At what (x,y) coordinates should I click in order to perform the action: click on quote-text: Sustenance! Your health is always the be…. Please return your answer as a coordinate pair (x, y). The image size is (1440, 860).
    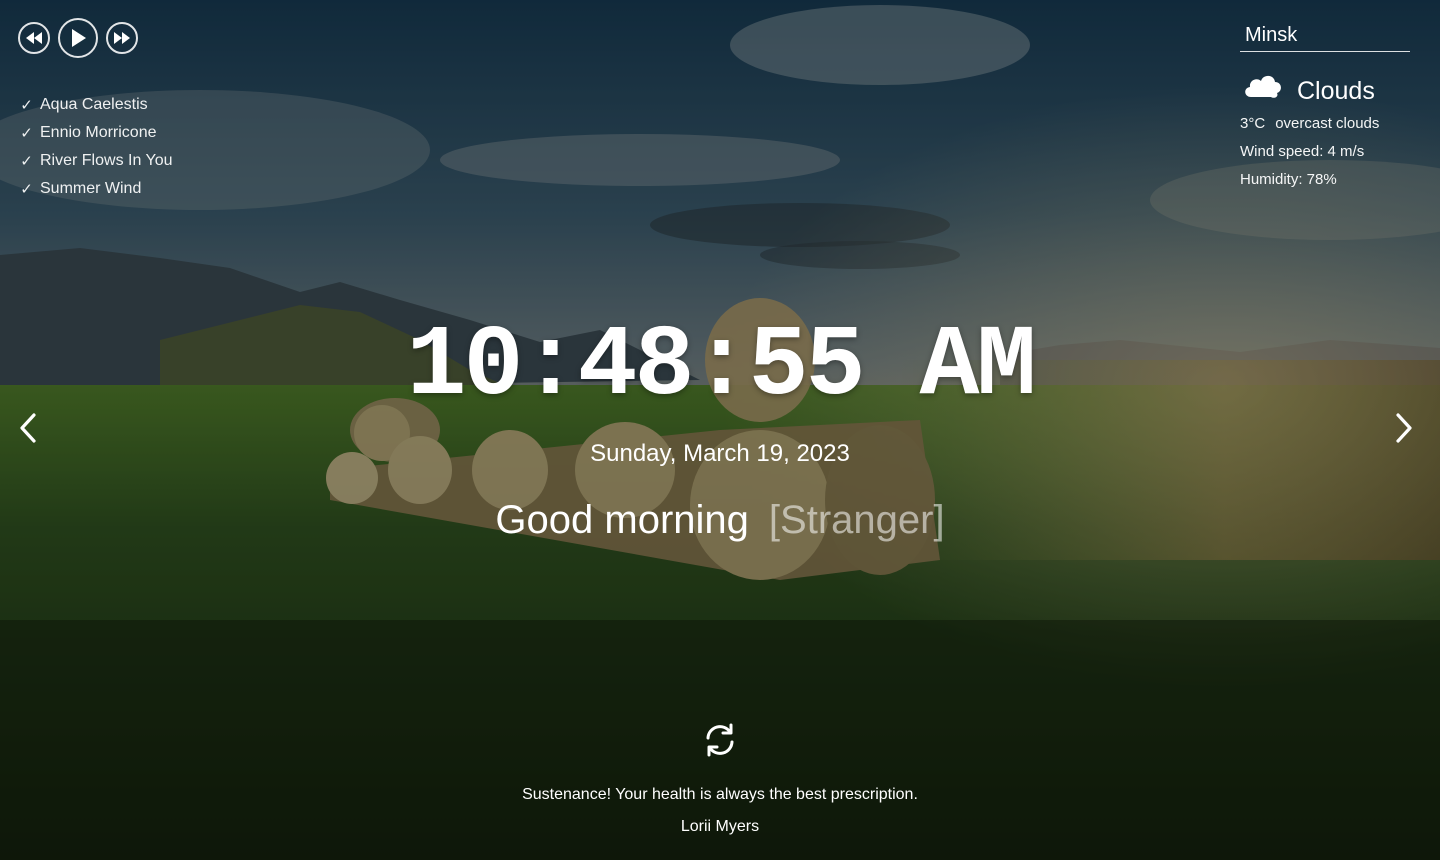
    Looking at the image, I should click on (720, 794).